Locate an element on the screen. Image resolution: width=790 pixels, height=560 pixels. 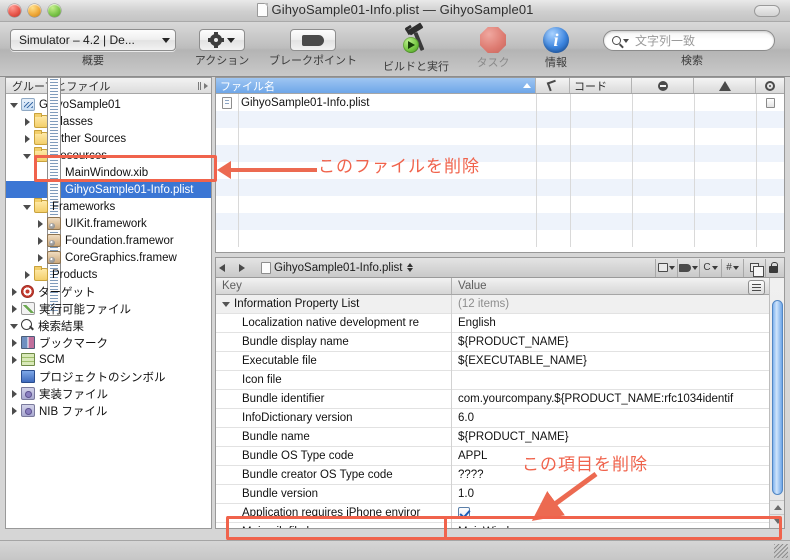
tree-item: ターゲット is located at coordinates (108, 291).